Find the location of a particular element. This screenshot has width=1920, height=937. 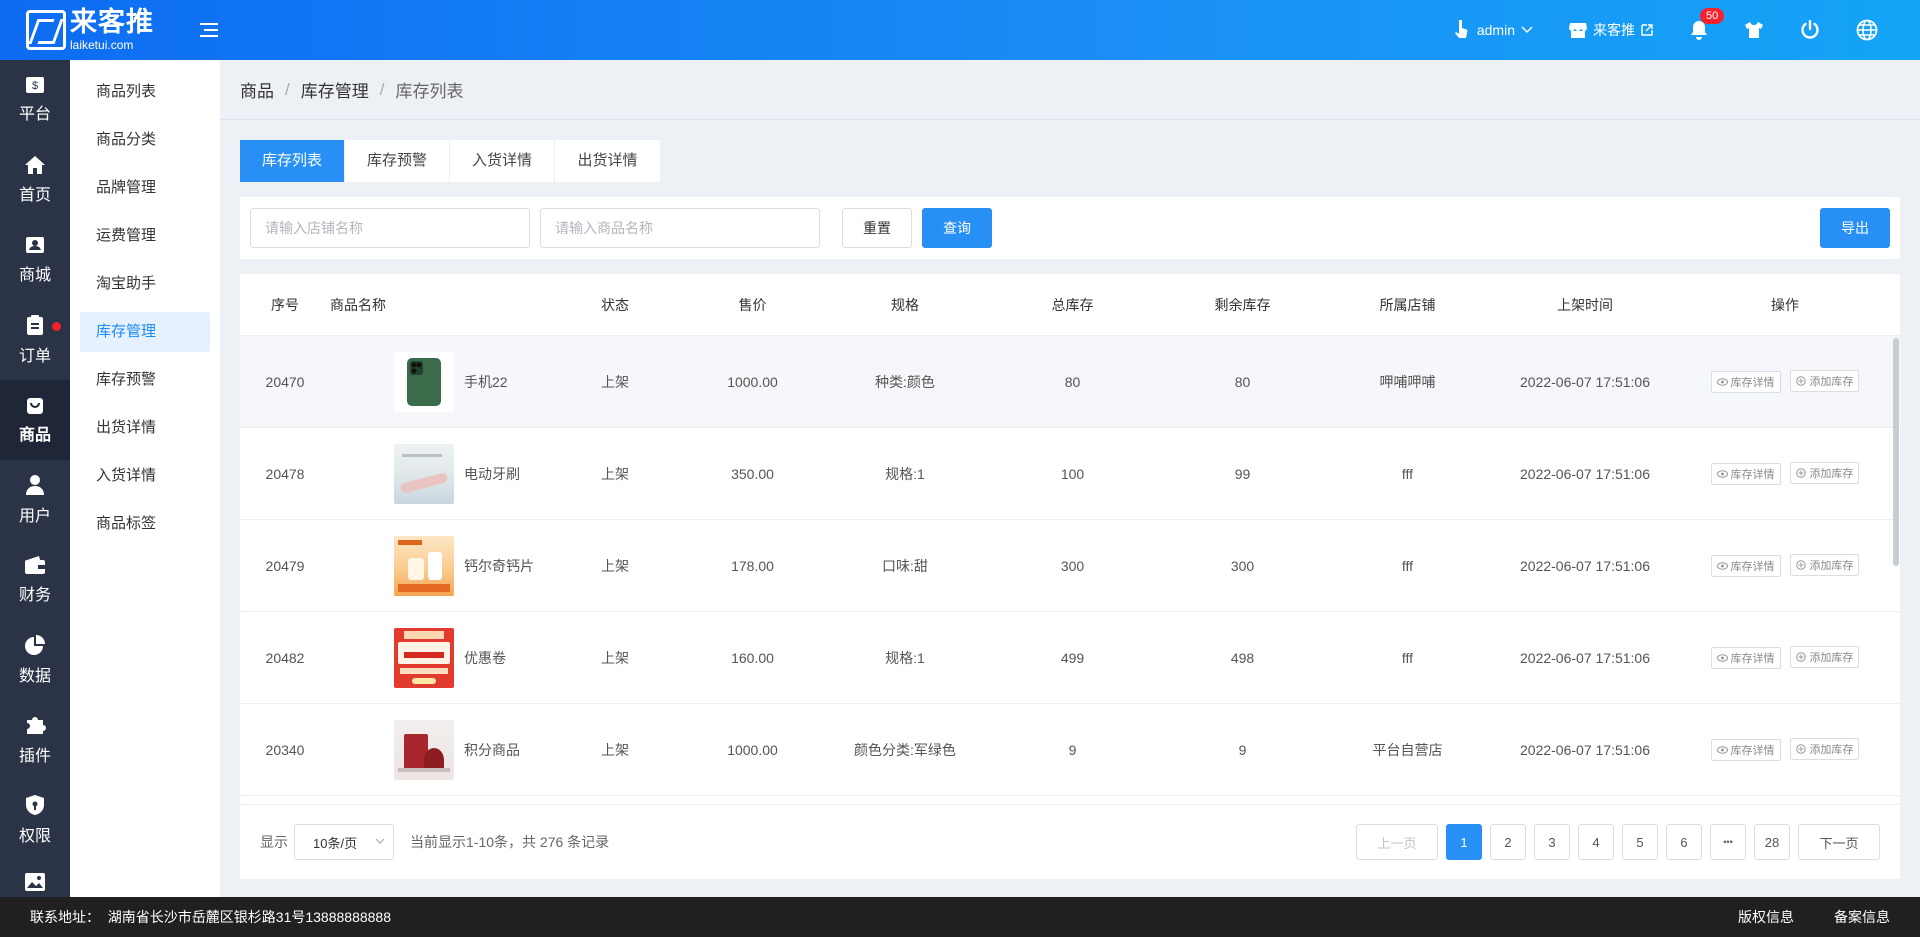

row-shop: fff is located at coordinates (1407, 473).